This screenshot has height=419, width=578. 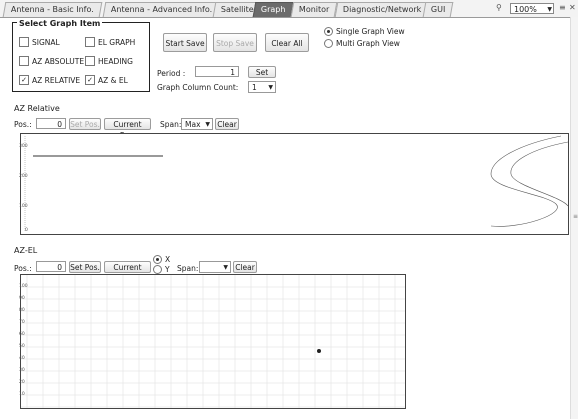 I want to click on stop-save-button: Stop Save, so click(x=235, y=42).